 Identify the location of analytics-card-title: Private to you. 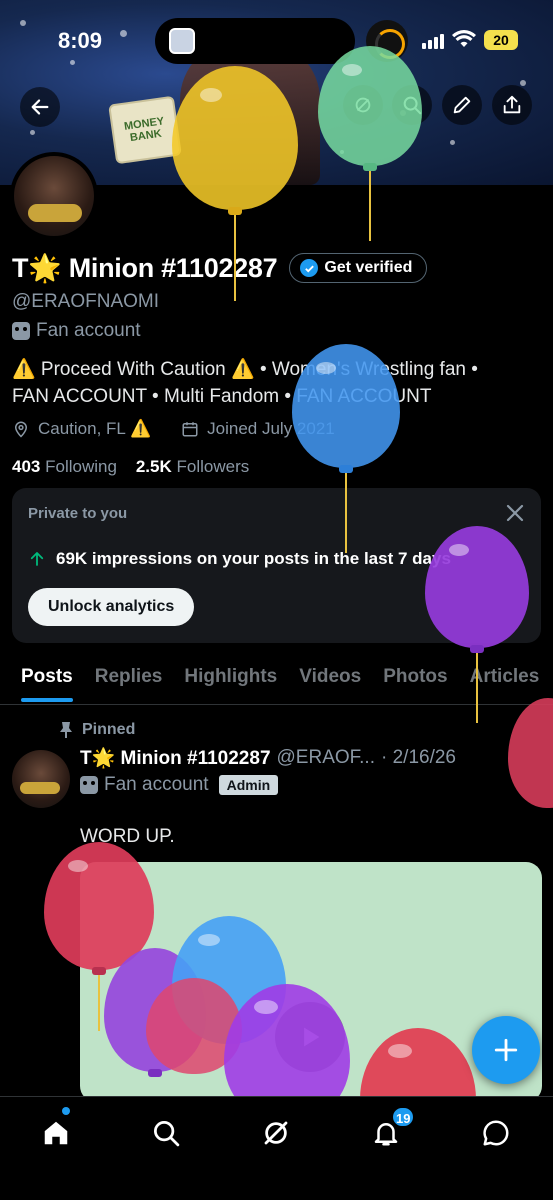
(78, 513).